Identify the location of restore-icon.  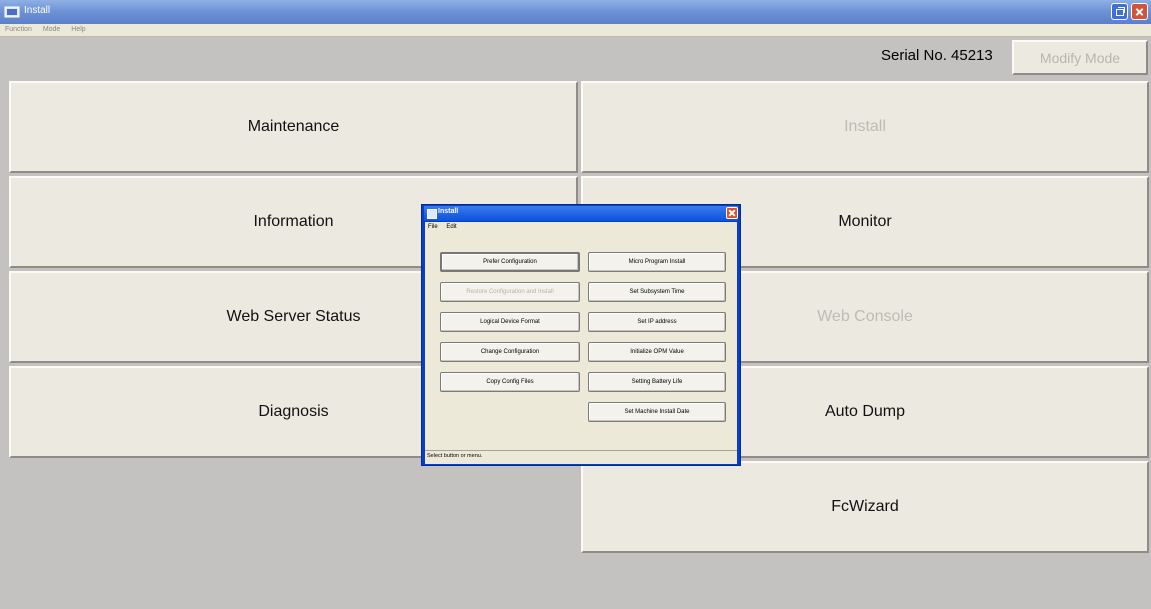
(1119, 11).